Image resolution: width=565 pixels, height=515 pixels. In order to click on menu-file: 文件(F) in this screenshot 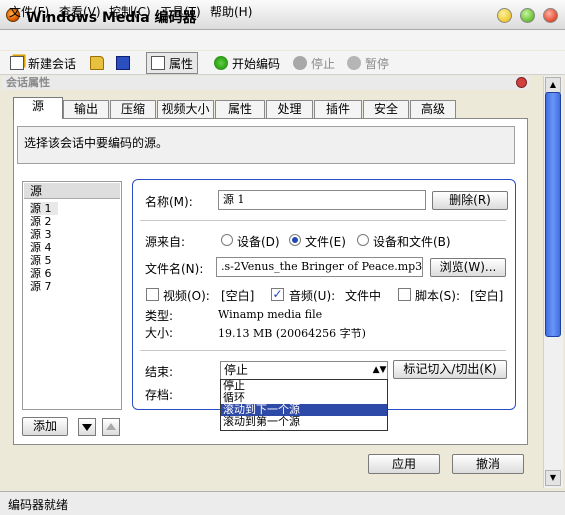, I will do `click(29, 11)`.